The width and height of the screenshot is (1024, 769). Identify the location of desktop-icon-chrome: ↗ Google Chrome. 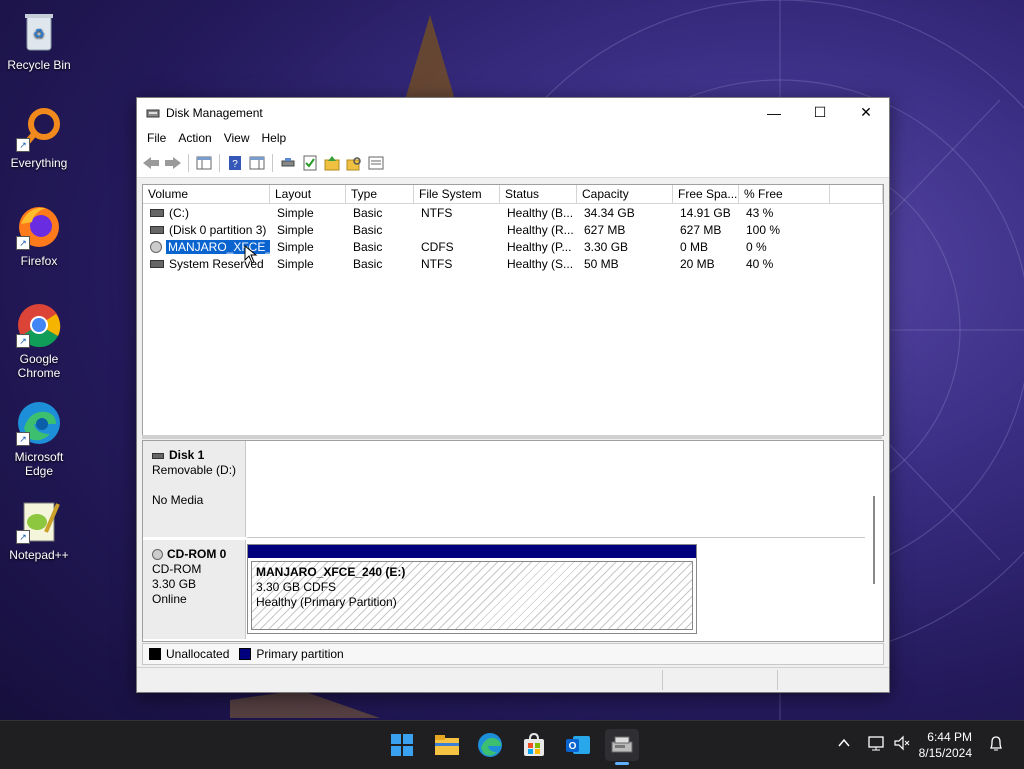
(39, 341).